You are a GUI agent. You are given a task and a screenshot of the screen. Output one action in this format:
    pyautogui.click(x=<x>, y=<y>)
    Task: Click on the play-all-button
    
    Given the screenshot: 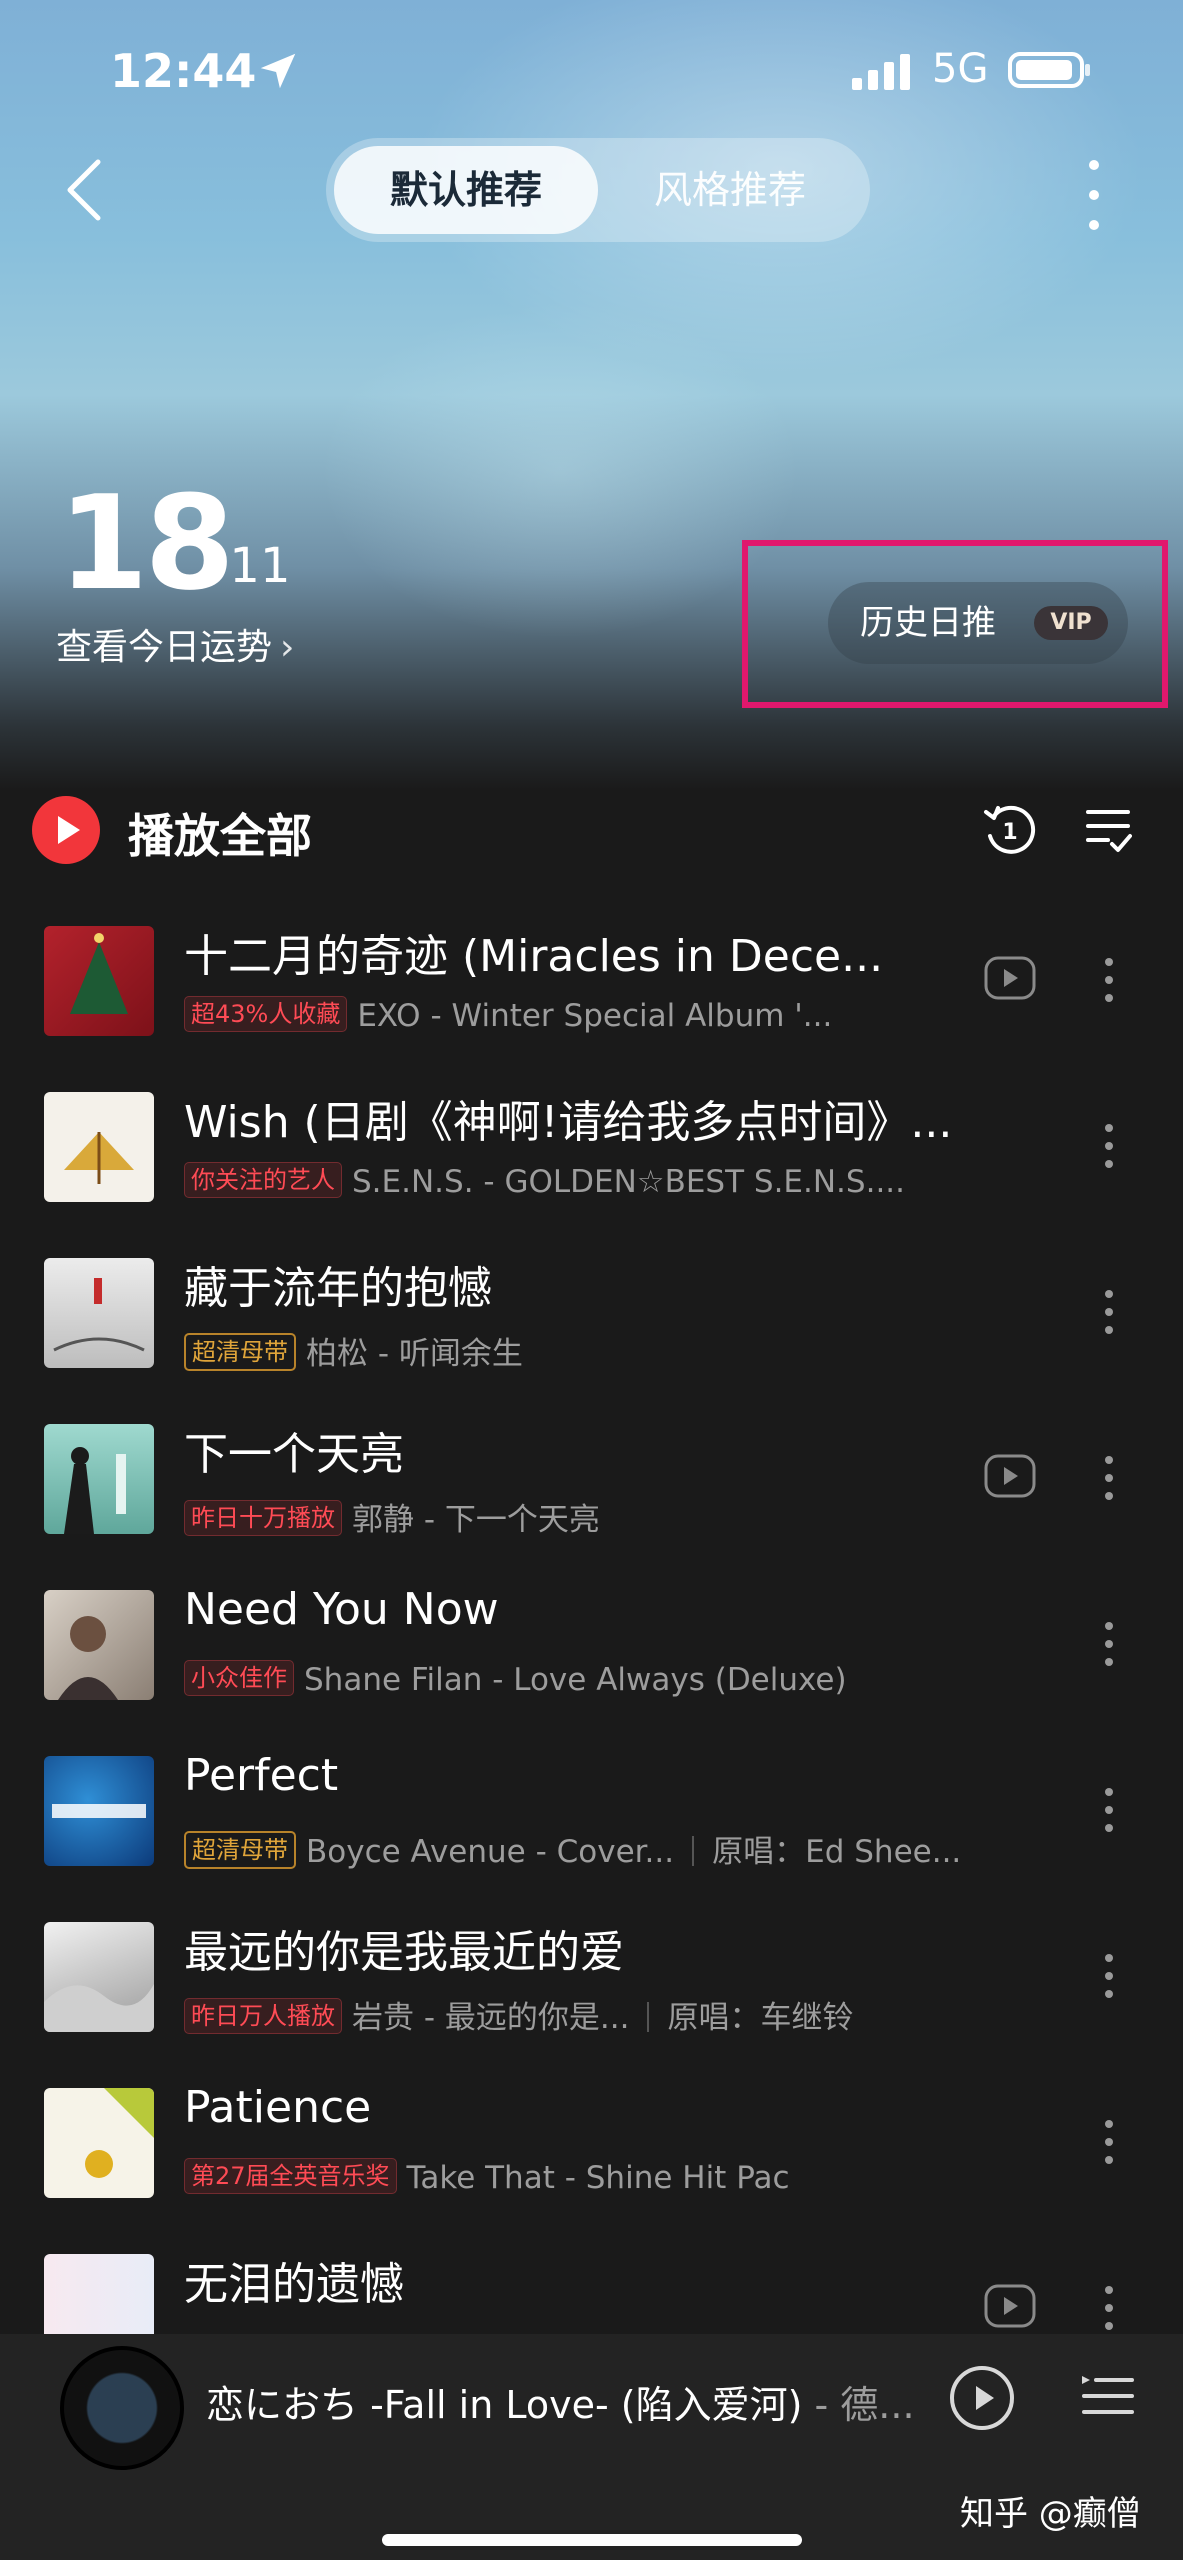 What is the action you would take?
    pyautogui.click(x=66, y=830)
    